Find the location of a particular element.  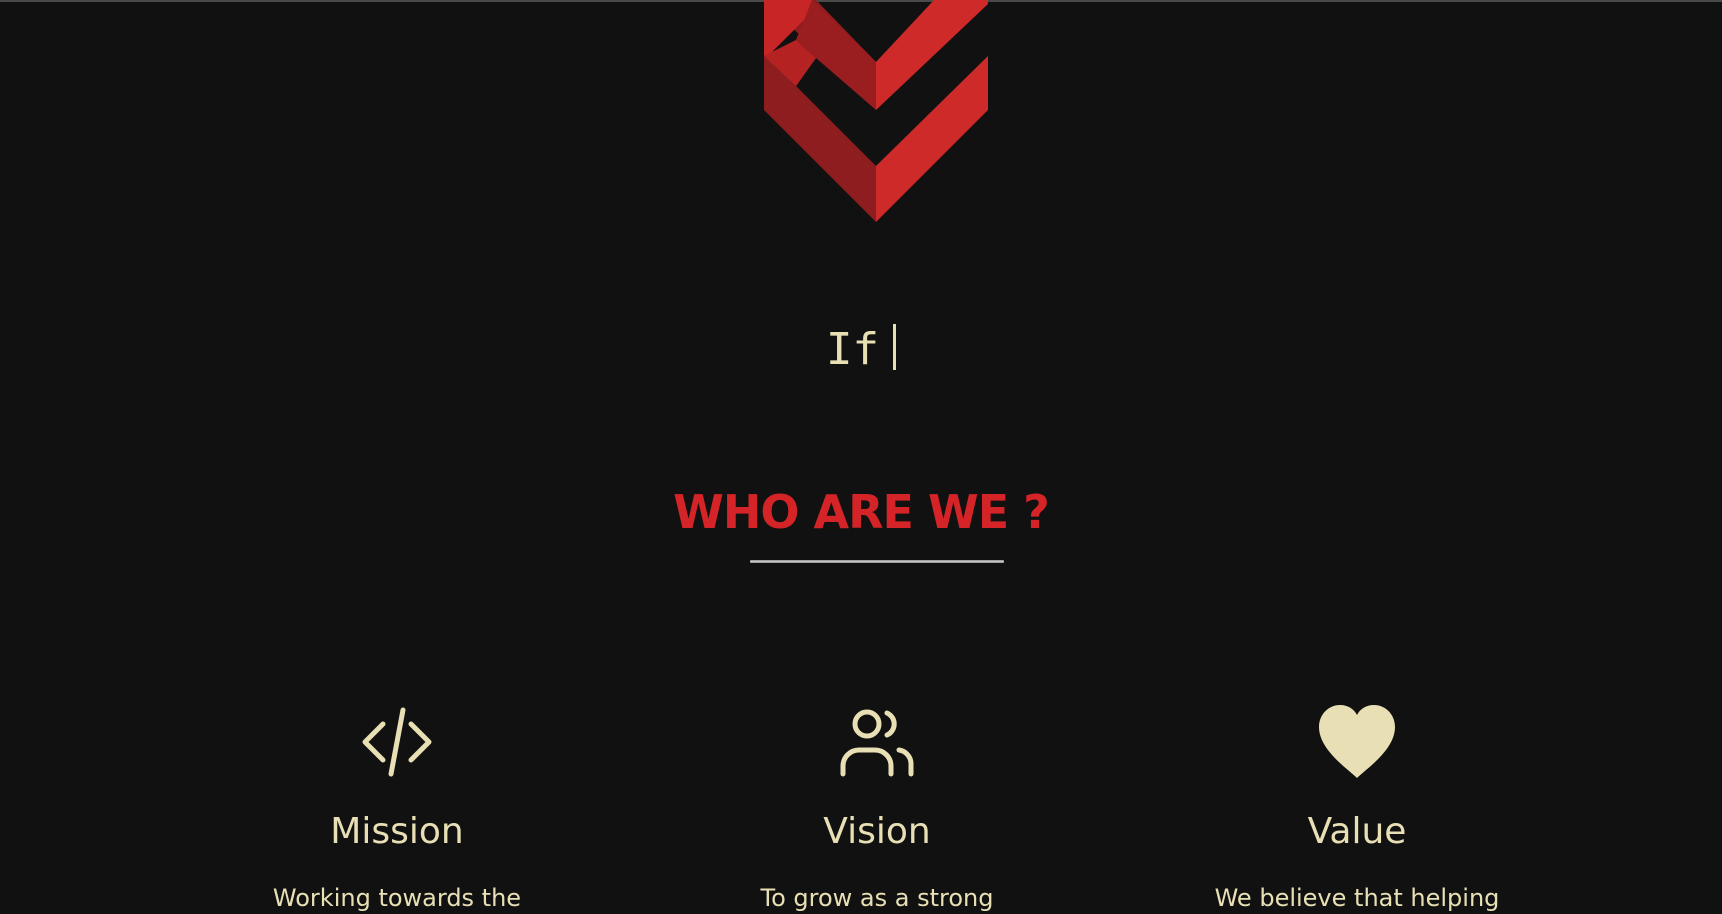

value-card: Value We believe that helping is located at coordinates (1357, 809).